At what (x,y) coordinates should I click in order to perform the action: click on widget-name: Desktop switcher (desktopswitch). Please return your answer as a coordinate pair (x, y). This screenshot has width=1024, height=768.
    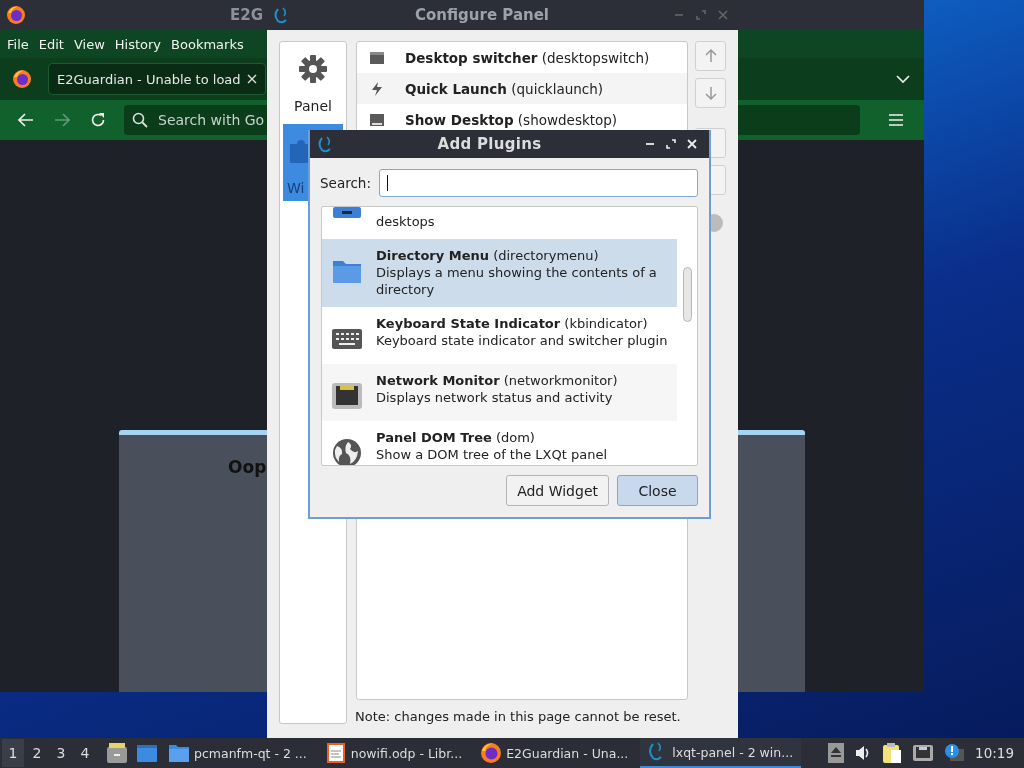
    Looking at the image, I should click on (527, 57).